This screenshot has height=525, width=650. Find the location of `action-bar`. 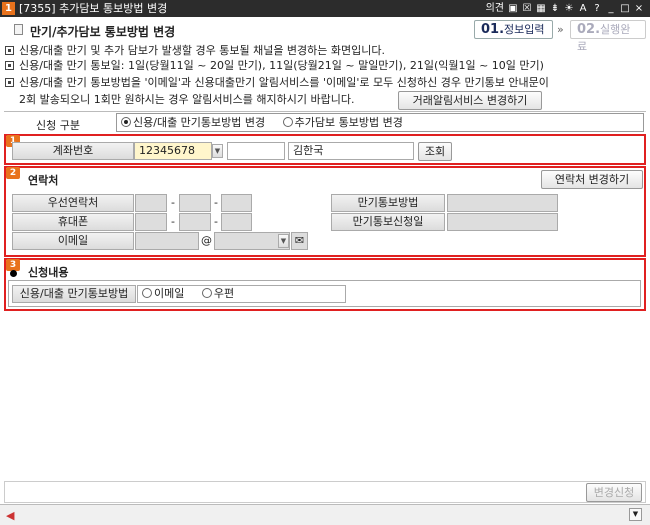

action-bar is located at coordinates (325, 492).